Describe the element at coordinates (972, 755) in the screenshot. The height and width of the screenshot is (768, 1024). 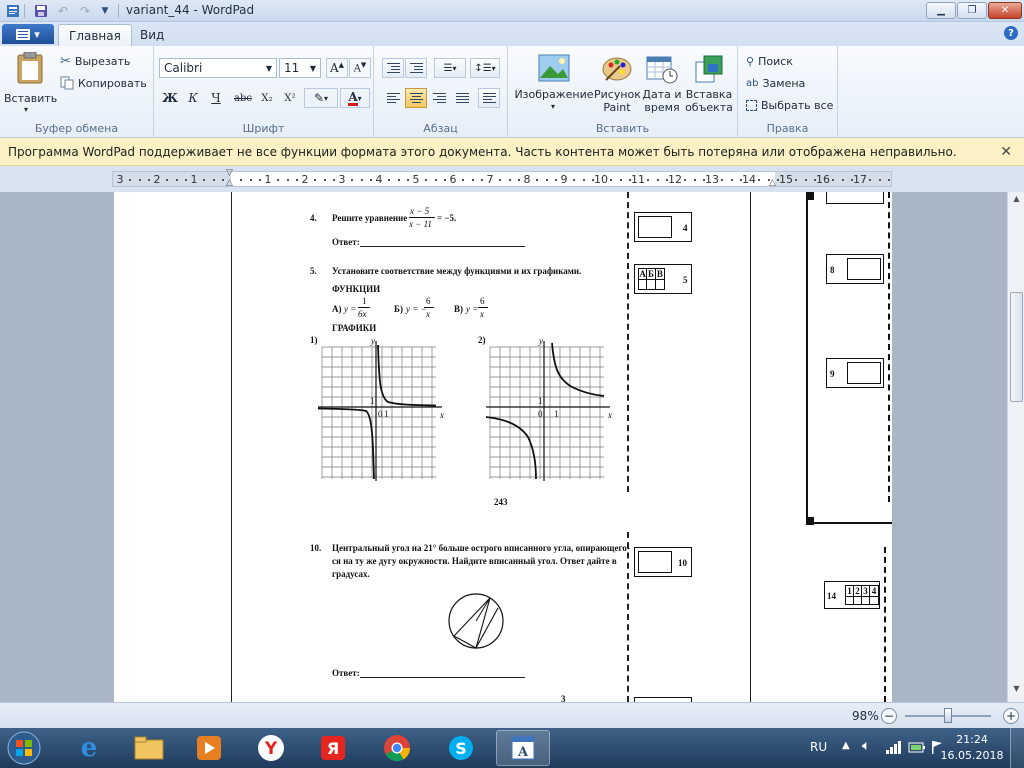
I see `clock-date: 16.05.2018` at that location.